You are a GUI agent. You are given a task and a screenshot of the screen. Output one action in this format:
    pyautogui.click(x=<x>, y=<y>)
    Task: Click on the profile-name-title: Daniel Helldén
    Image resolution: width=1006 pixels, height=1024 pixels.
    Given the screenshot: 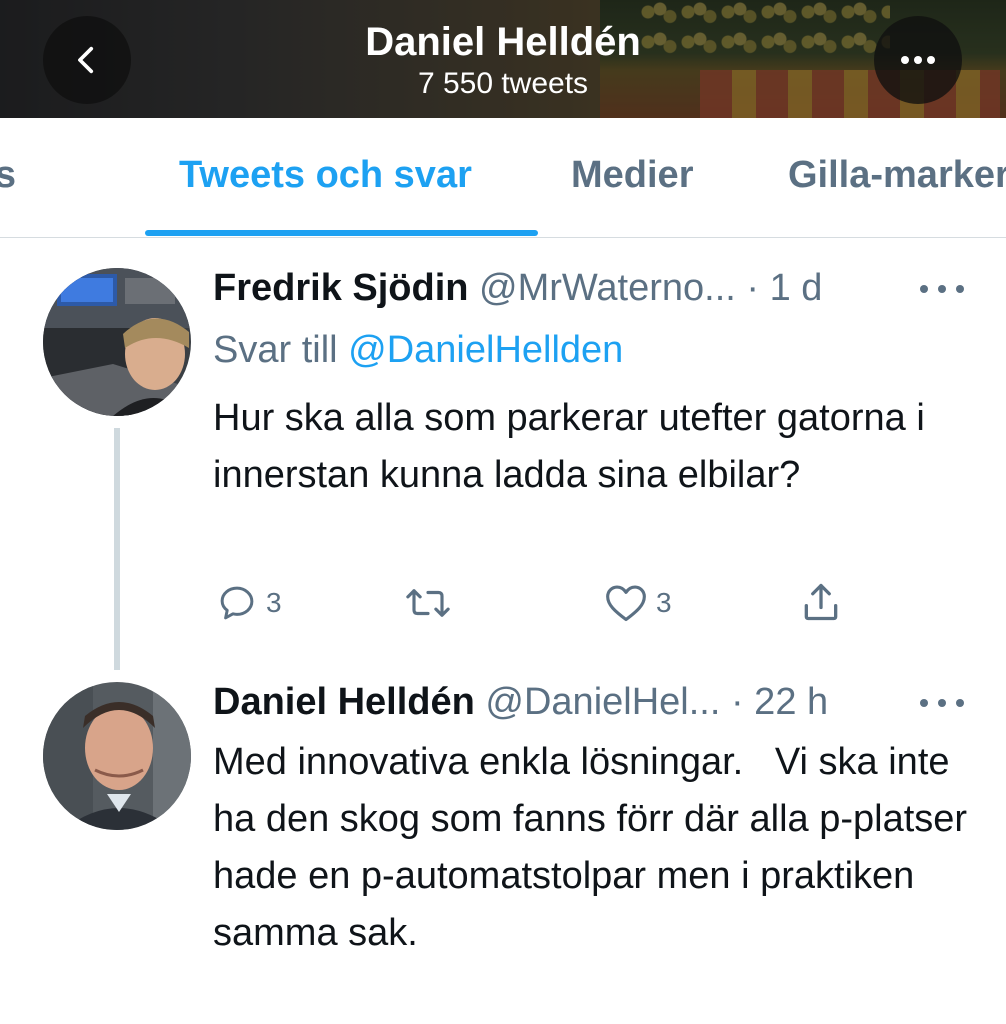 What is the action you would take?
    pyautogui.click(x=503, y=42)
    